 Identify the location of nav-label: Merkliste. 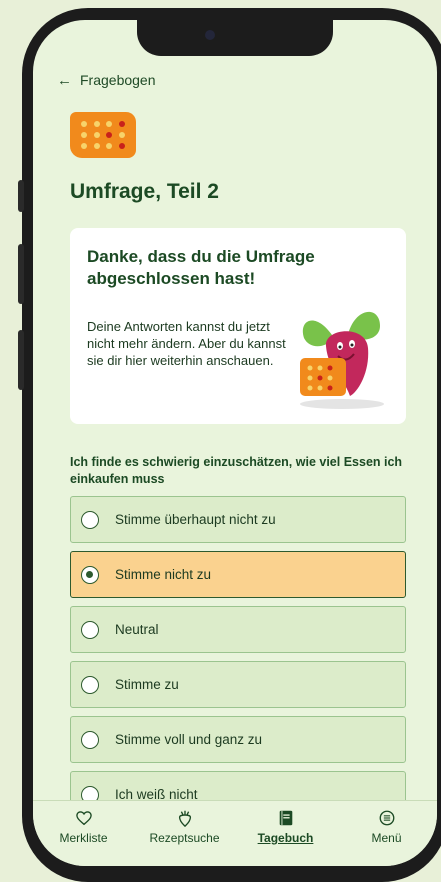
(83, 838).